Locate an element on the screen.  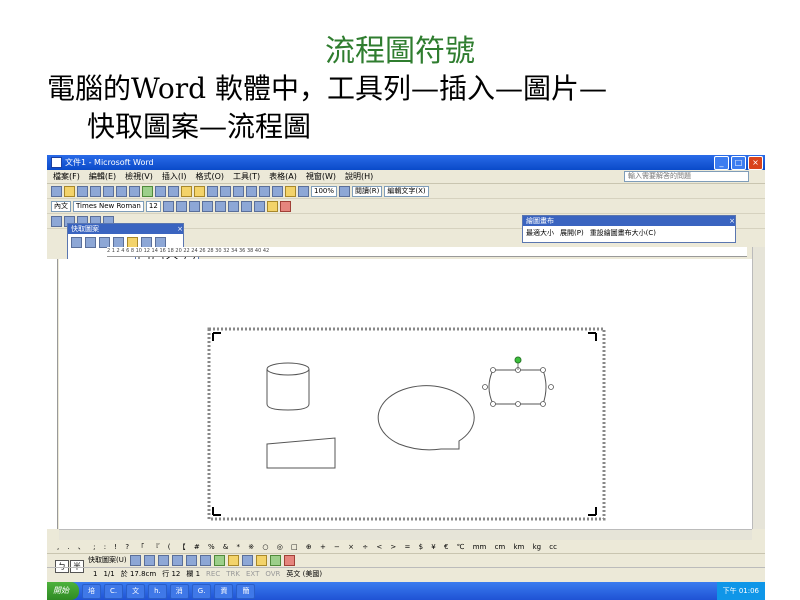
menu-insert: 插入(I) is located at coordinates (174, 176).